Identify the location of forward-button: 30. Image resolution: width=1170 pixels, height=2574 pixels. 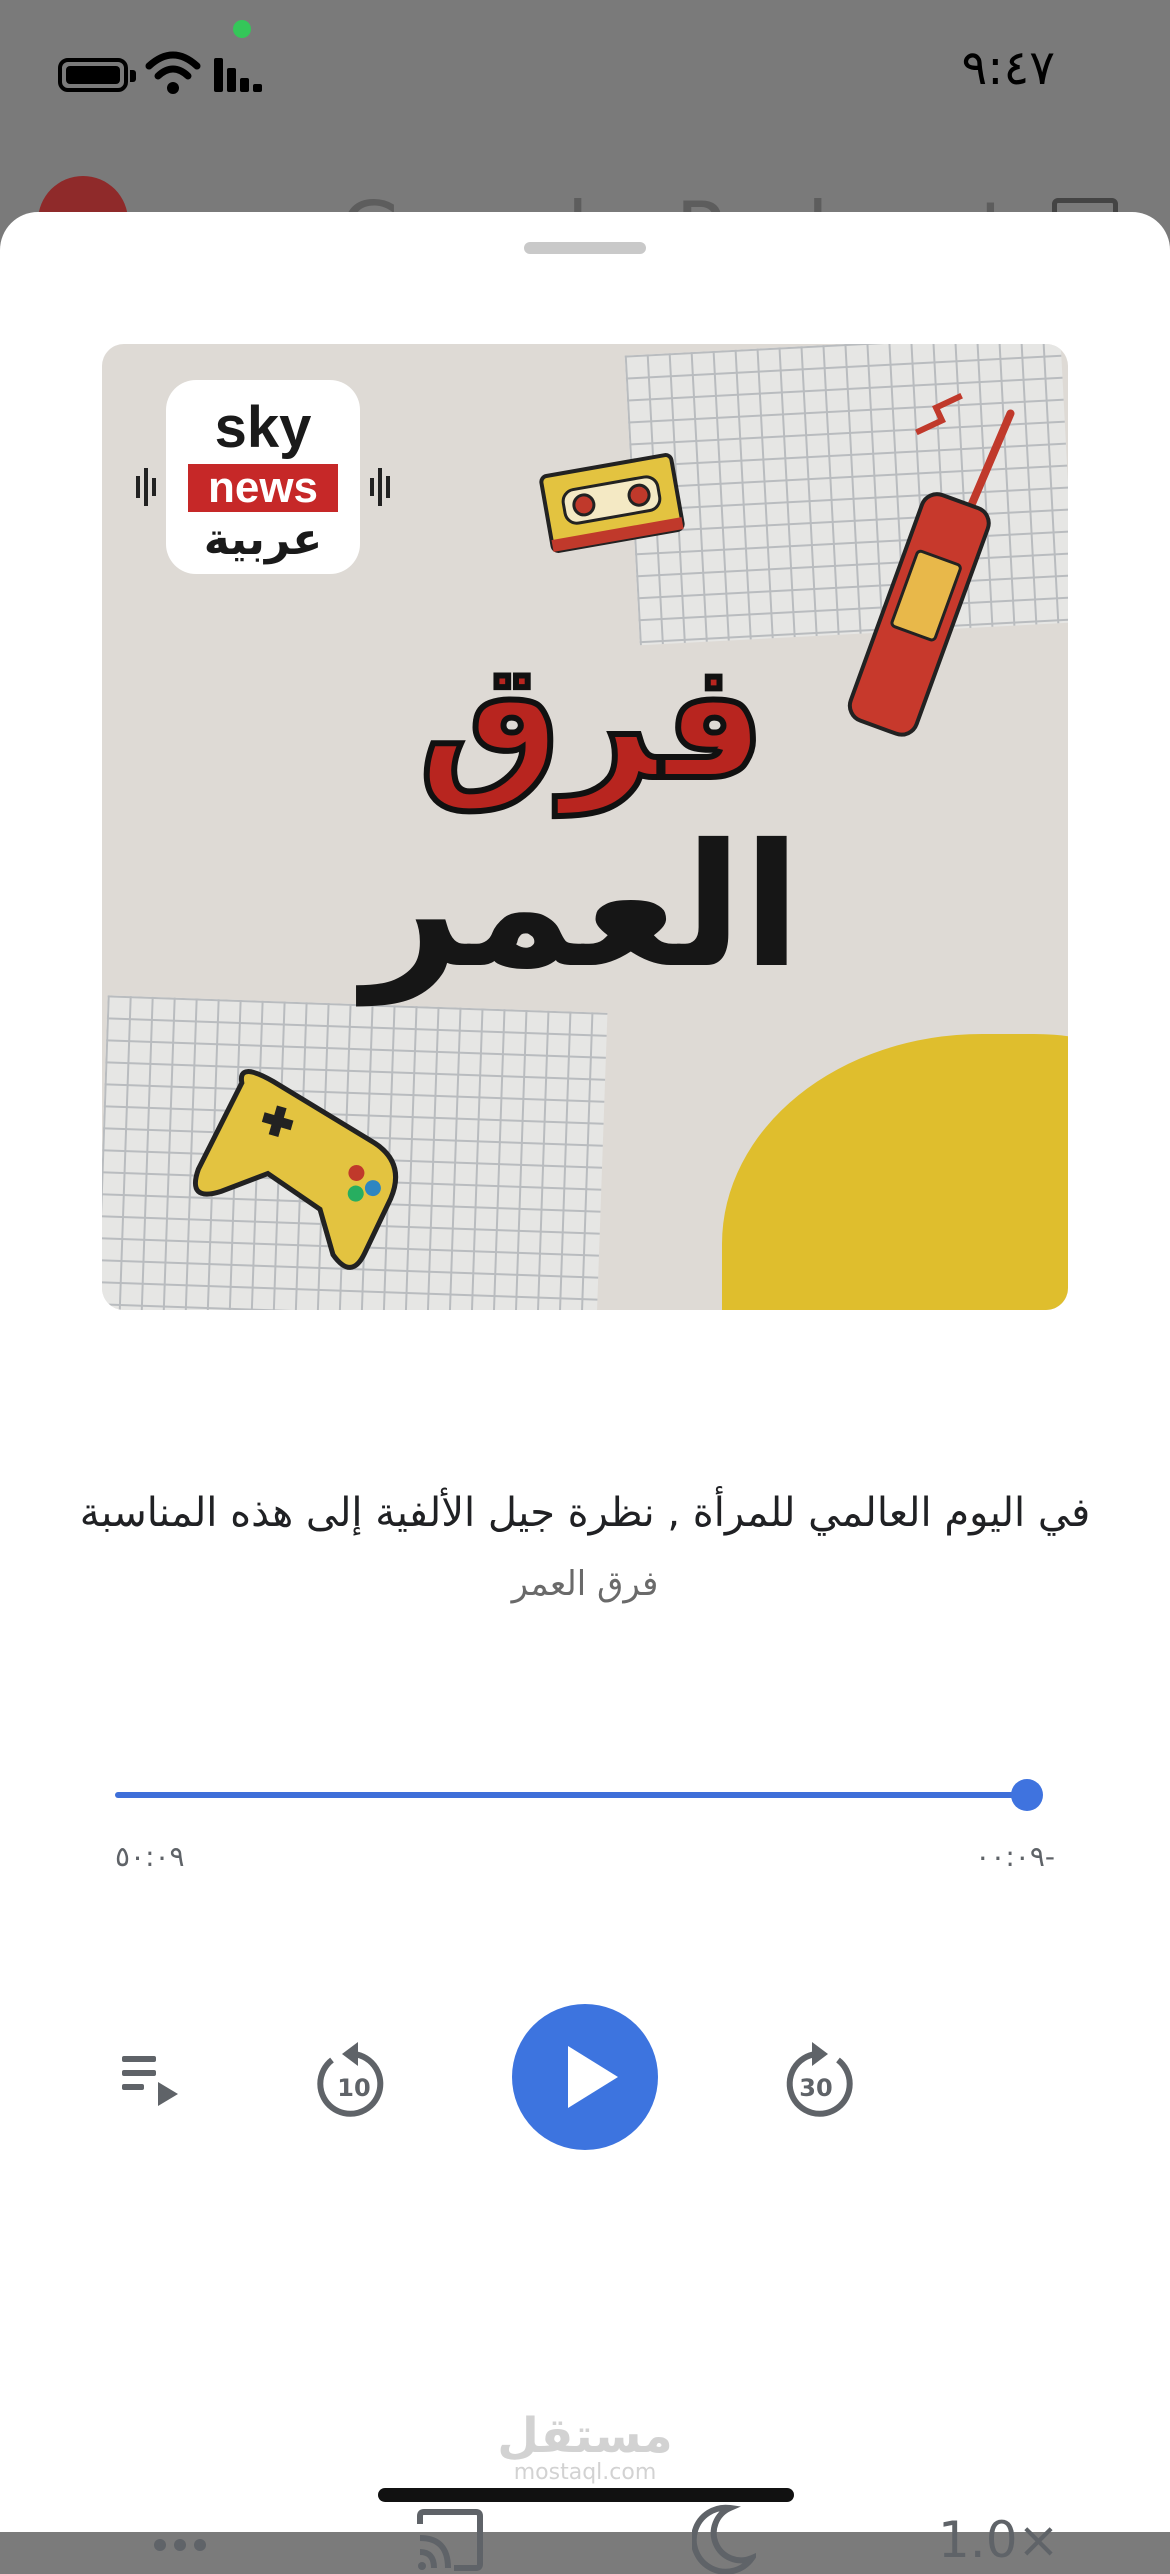
(816, 2078).